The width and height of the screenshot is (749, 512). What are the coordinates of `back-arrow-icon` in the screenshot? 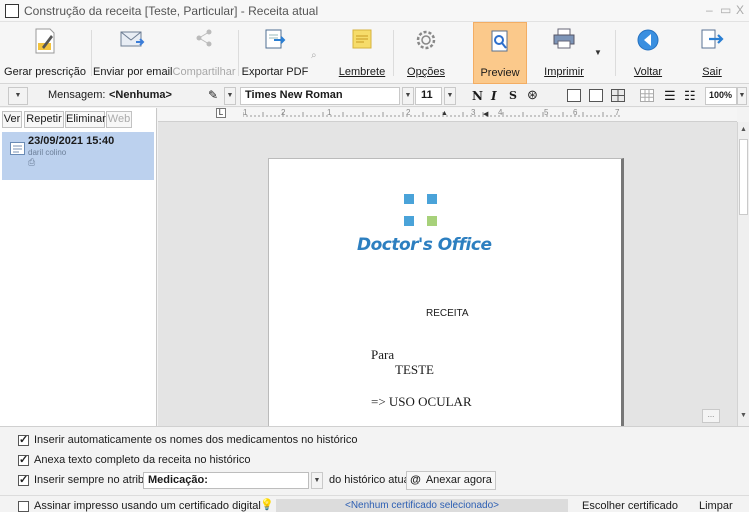 It's located at (648, 40).